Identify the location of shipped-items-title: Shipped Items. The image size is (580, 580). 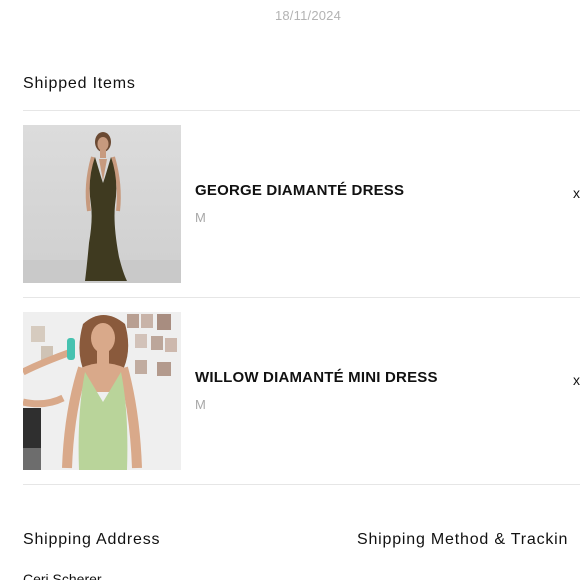
(79, 83).